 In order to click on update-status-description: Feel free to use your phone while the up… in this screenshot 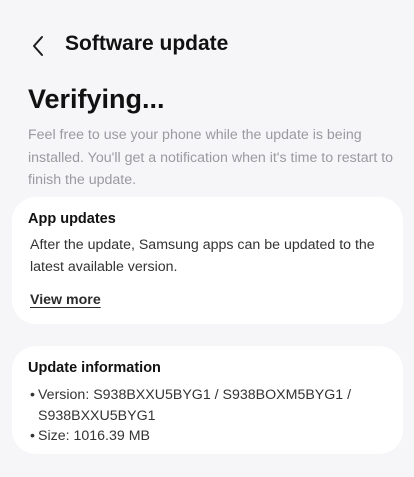, I will do `click(211, 157)`.